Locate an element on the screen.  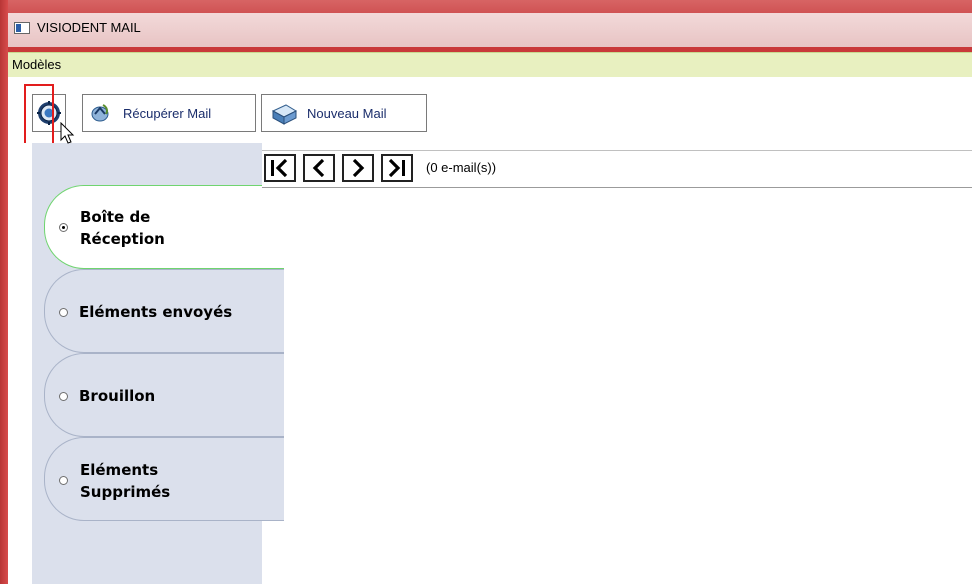
folder-drafts: Brouillon is located at coordinates (164, 395).